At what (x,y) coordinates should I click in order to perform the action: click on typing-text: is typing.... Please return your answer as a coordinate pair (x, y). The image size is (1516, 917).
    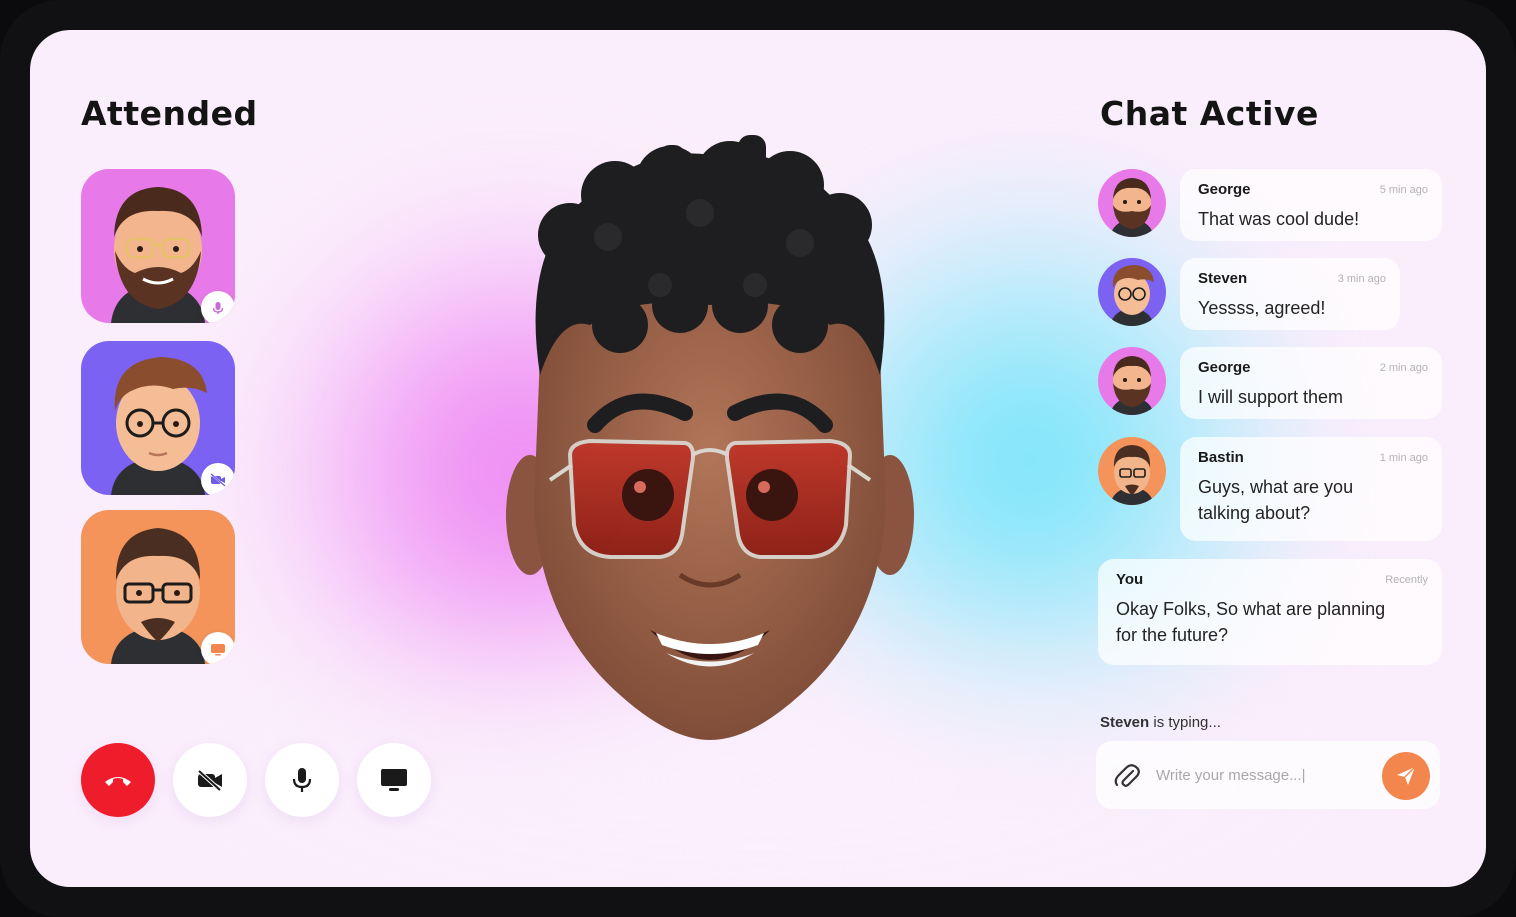
    Looking at the image, I should click on (1185, 722).